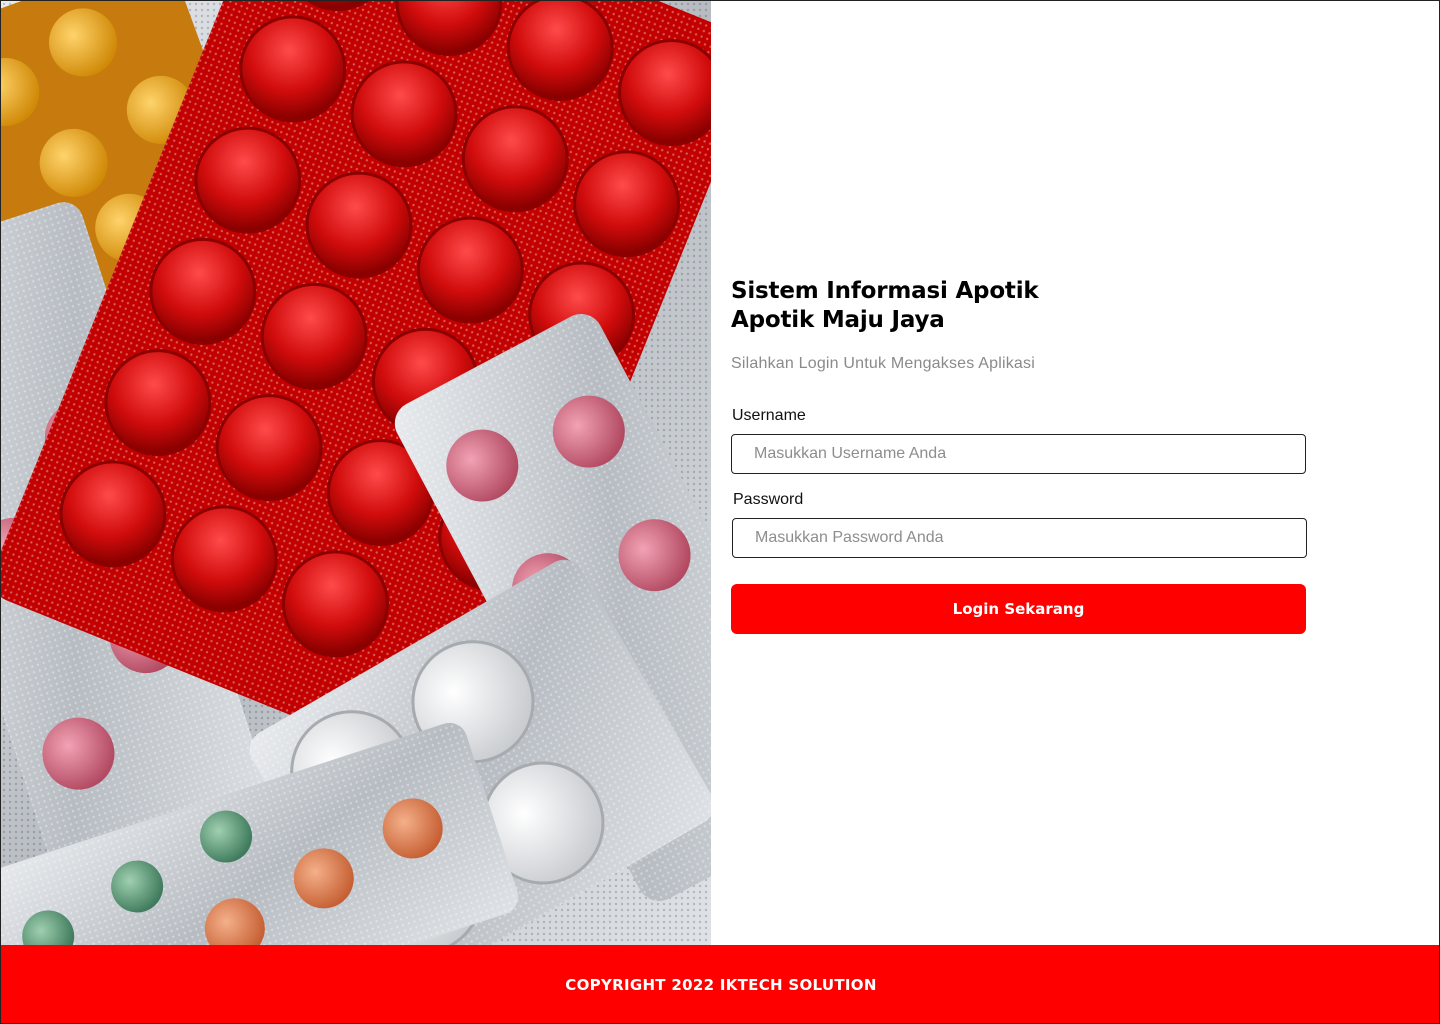 Image resolution: width=1440 pixels, height=1024 pixels. I want to click on username-field-box, so click(1018, 454).